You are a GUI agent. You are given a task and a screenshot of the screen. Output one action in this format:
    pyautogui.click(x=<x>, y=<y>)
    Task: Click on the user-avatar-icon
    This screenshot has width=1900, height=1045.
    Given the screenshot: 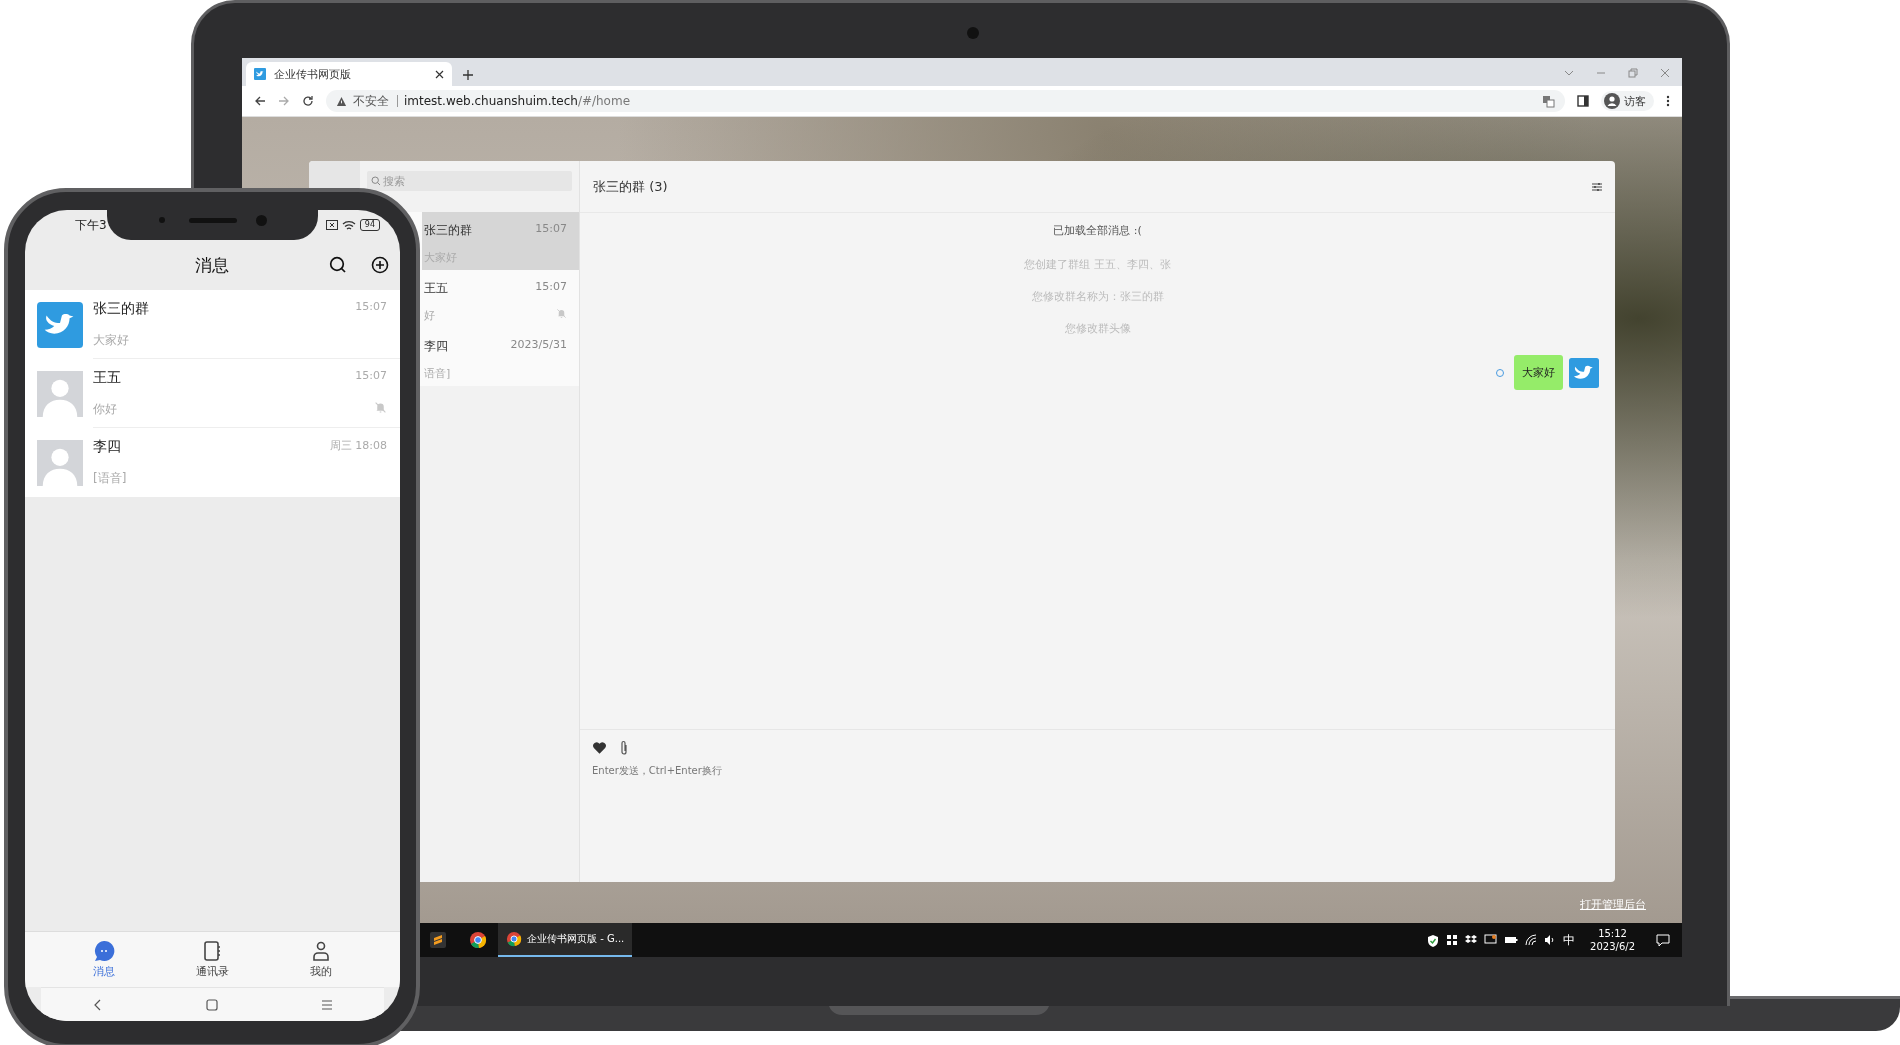 What is the action you would take?
    pyautogui.click(x=1612, y=101)
    